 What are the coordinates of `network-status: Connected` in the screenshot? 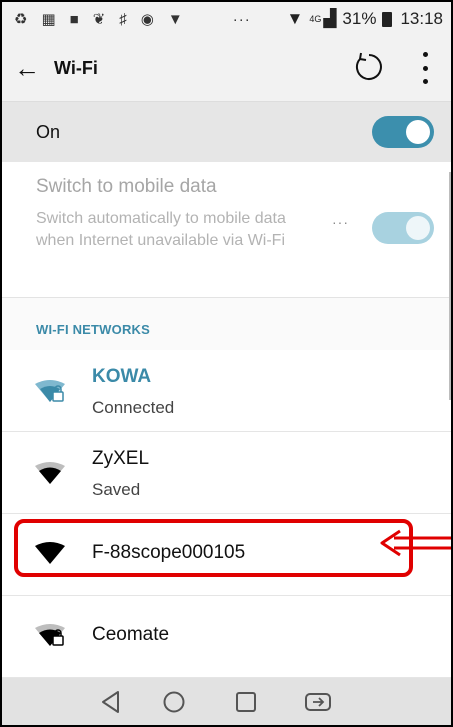 It's located at (133, 407).